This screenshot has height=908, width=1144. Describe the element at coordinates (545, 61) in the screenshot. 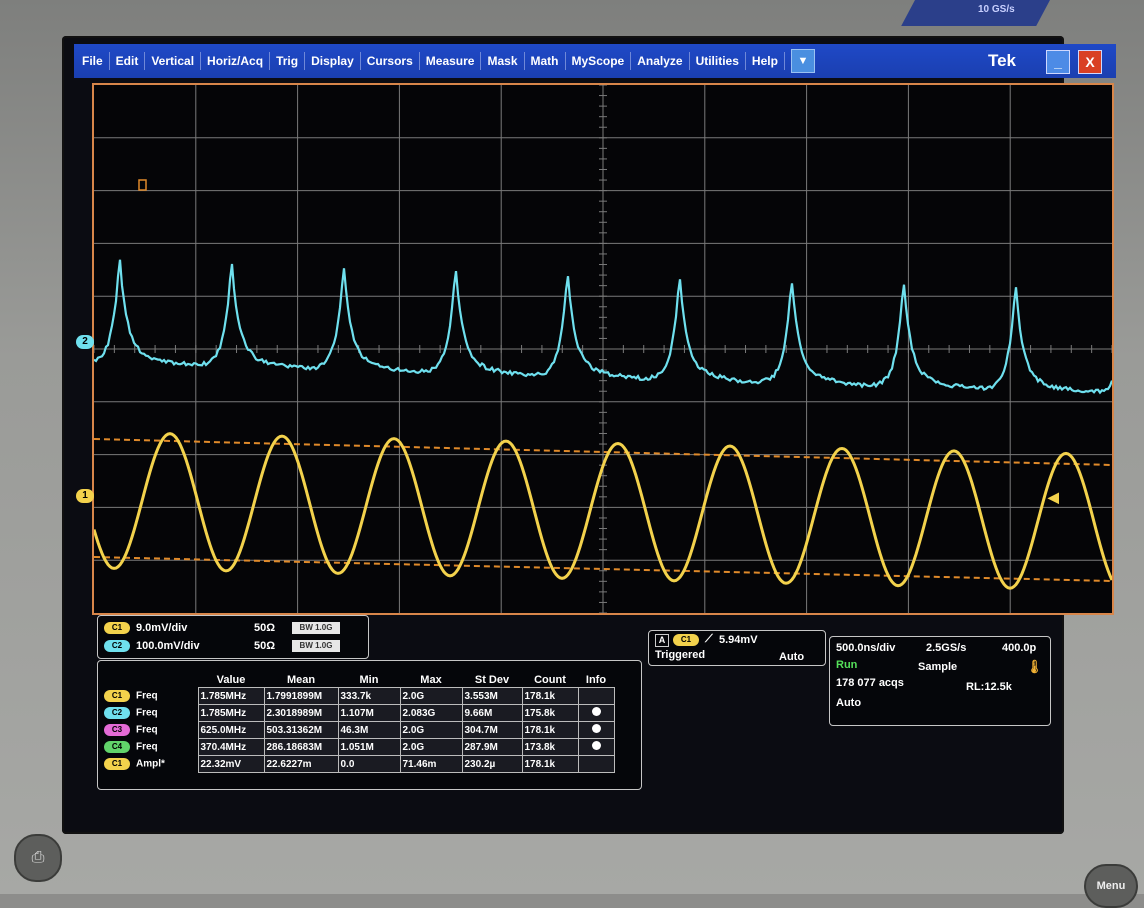

I see `menu-math: Math` at that location.